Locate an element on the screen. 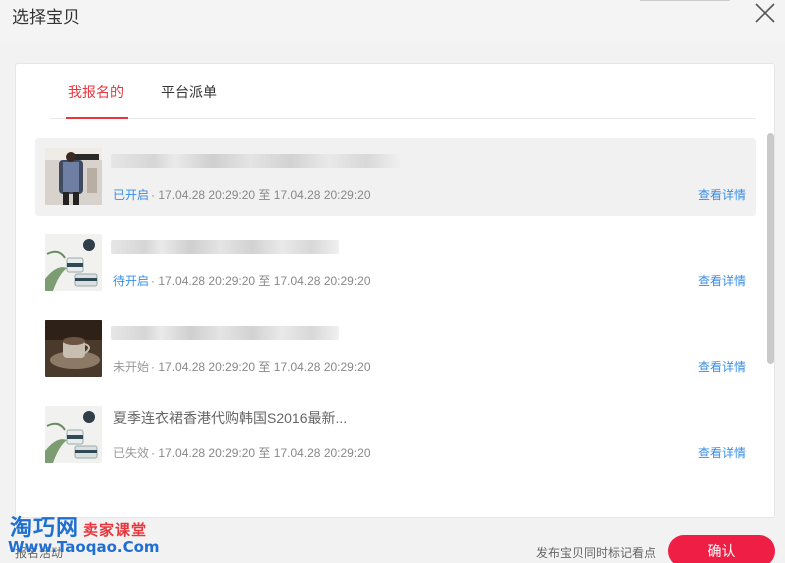 This screenshot has width=785, height=563. item-status: 已开启 is located at coordinates (131, 195).